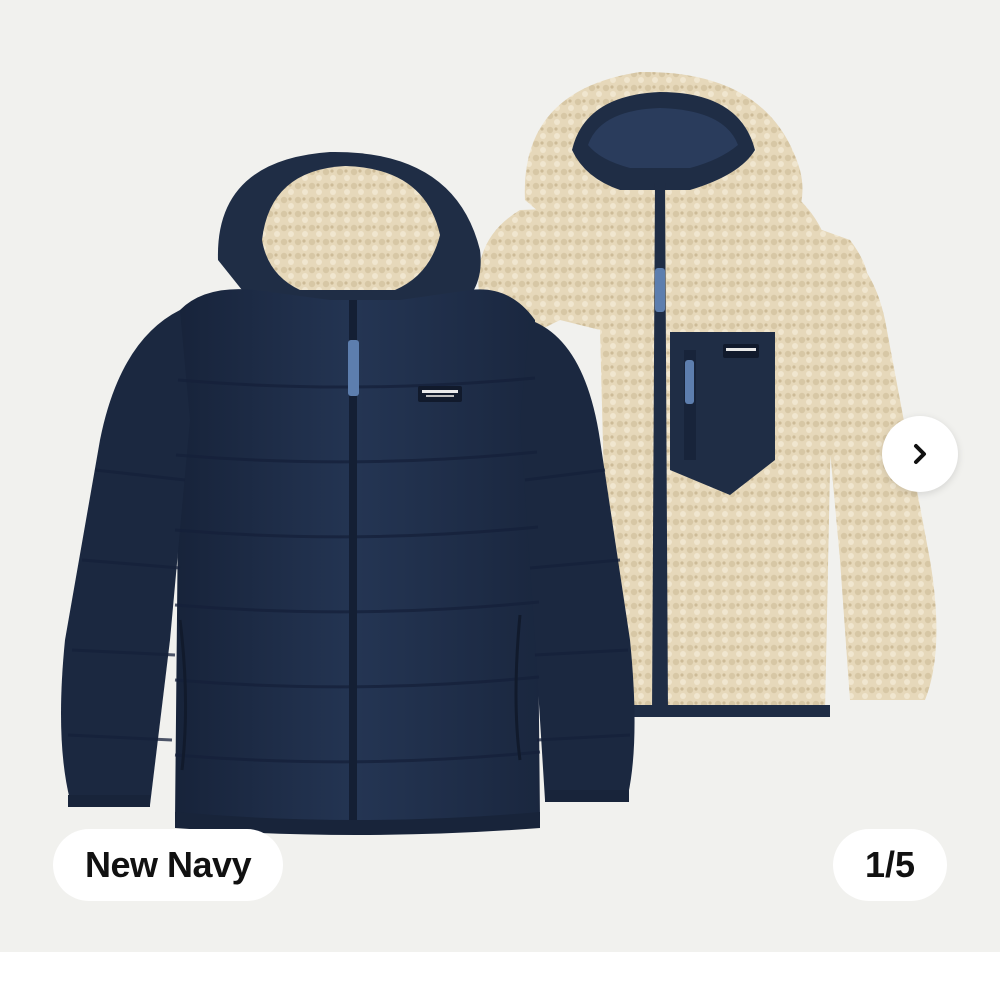  Describe the element at coordinates (890, 865) in the screenshot. I see `image-counter: 1/5` at that location.